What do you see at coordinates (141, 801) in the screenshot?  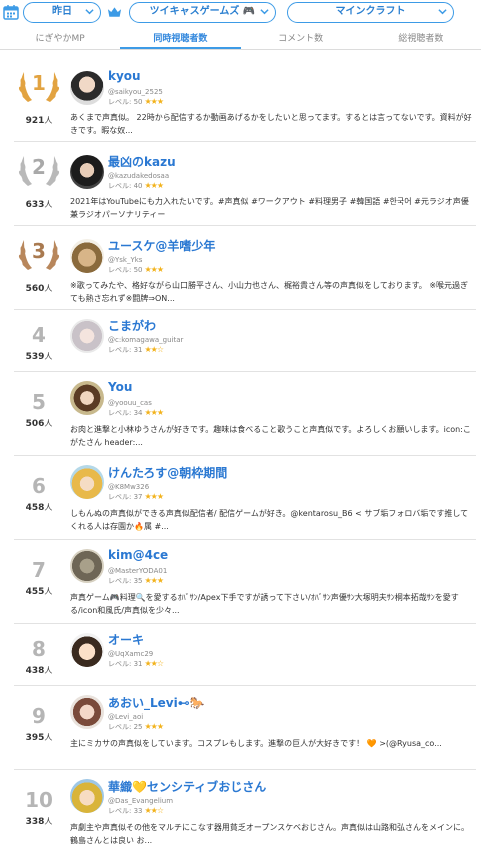 I see `user-id: @Das_Evangelium` at bounding box center [141, 801].